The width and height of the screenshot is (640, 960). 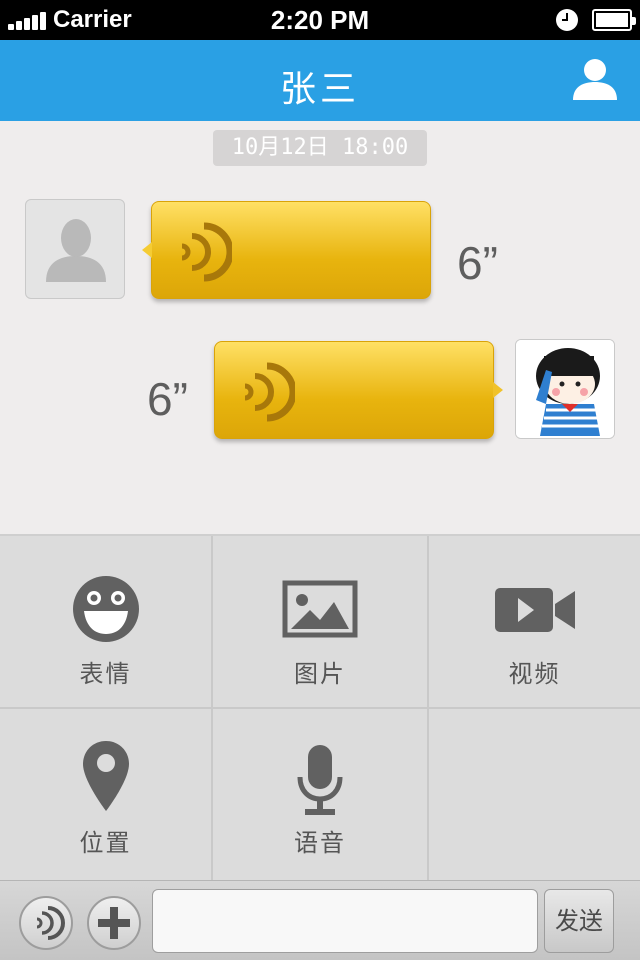 I want to click on profile-button, so click(x=595, y=79).